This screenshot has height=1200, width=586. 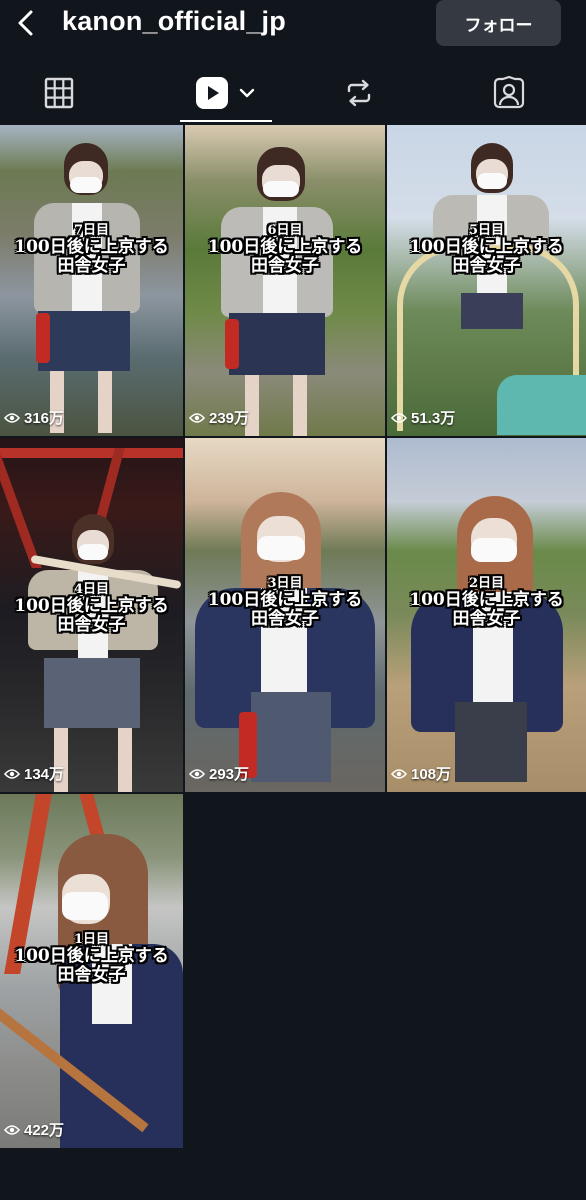 What do you see at coordinates (226, 121) in the screenshot?
I see `active-tab-indicator` at bounding box center [226, 121].